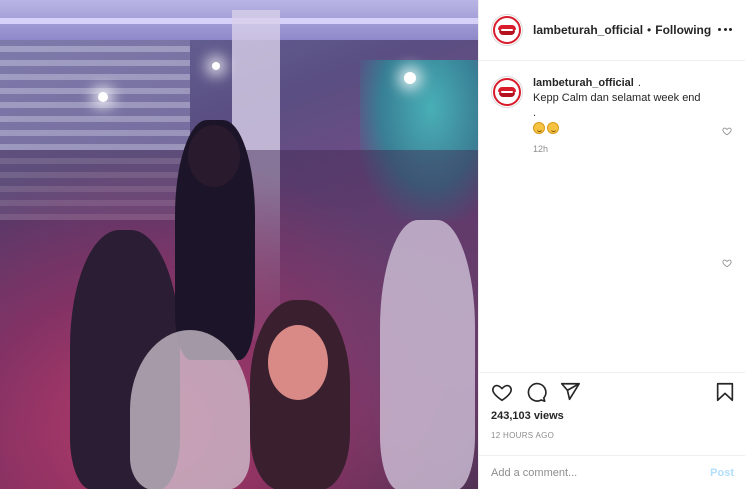 The height and width of the screenshot is (489, 745). I want to click on post-header: lambeturah_official • Following, so click(612, 30).